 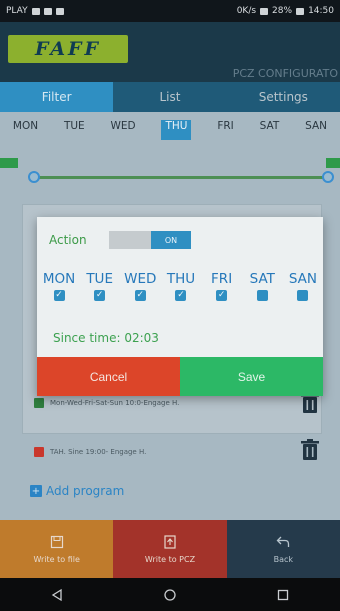 I want to click on day-name: TUE, so click(x=99, y=279).